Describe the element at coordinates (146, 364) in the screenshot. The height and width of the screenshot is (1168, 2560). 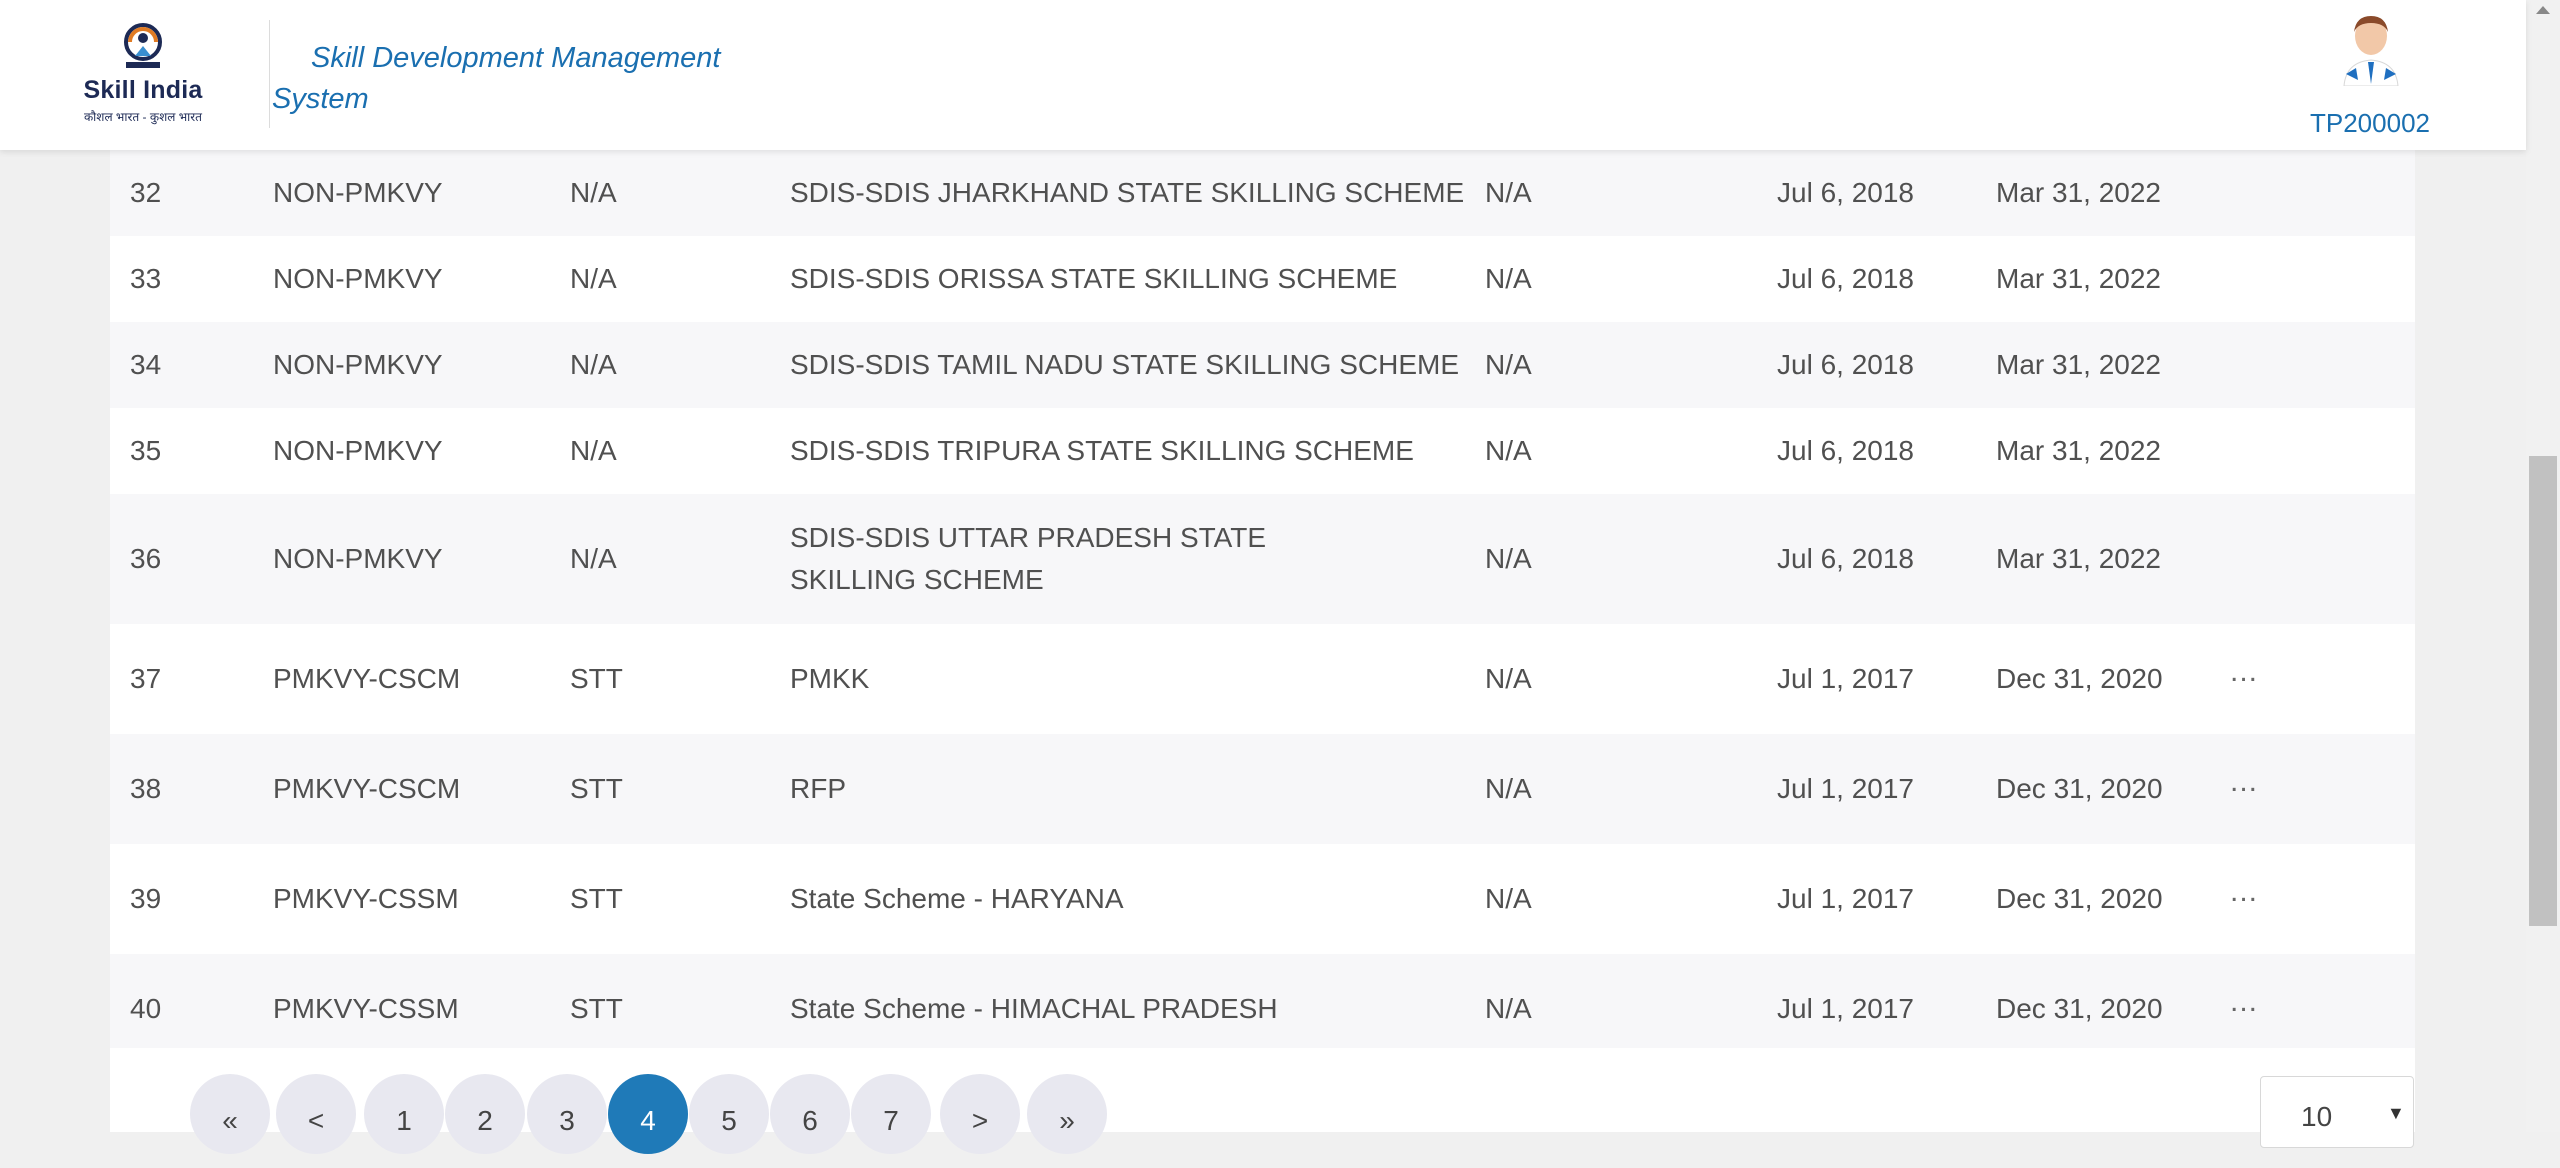
I see `row-number: 34` at that location.